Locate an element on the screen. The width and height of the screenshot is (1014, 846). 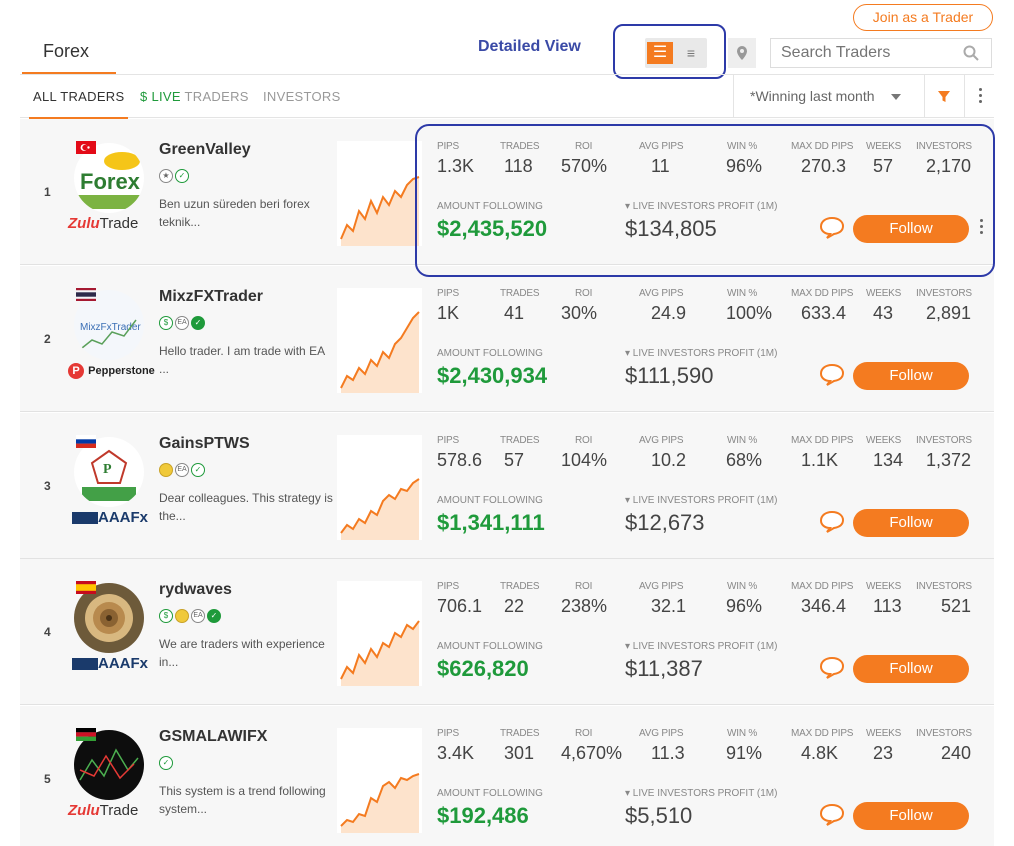
detailed-view-label: Detailed View is located at coordinates (529, 46).